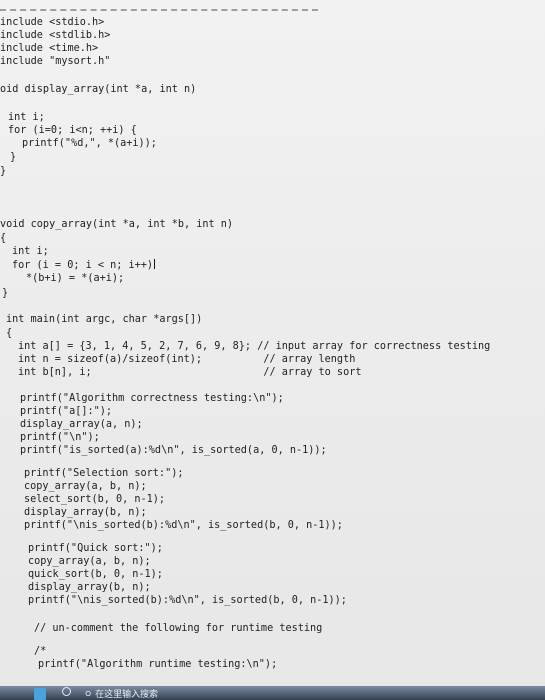 This screenshot has height=700, width=545. I want to click on code-line-4: include "mysort.h", so click(55, 61).